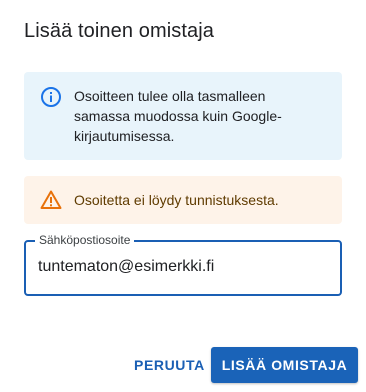  What do you see at coordinates (51, 97) in the screenshot?
I see `info-icon` at bounding box center [51, 97].